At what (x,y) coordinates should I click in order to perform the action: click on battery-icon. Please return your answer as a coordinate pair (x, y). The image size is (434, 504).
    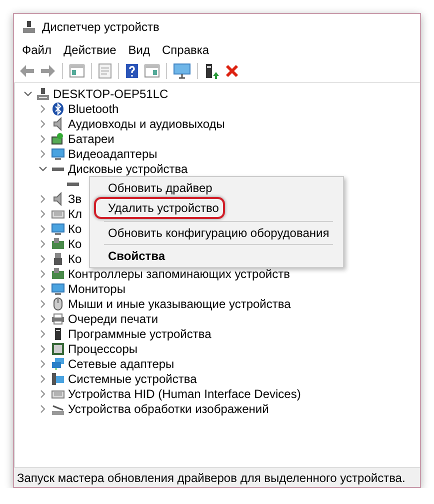
    Looking at the image, I should click on (58, 139).